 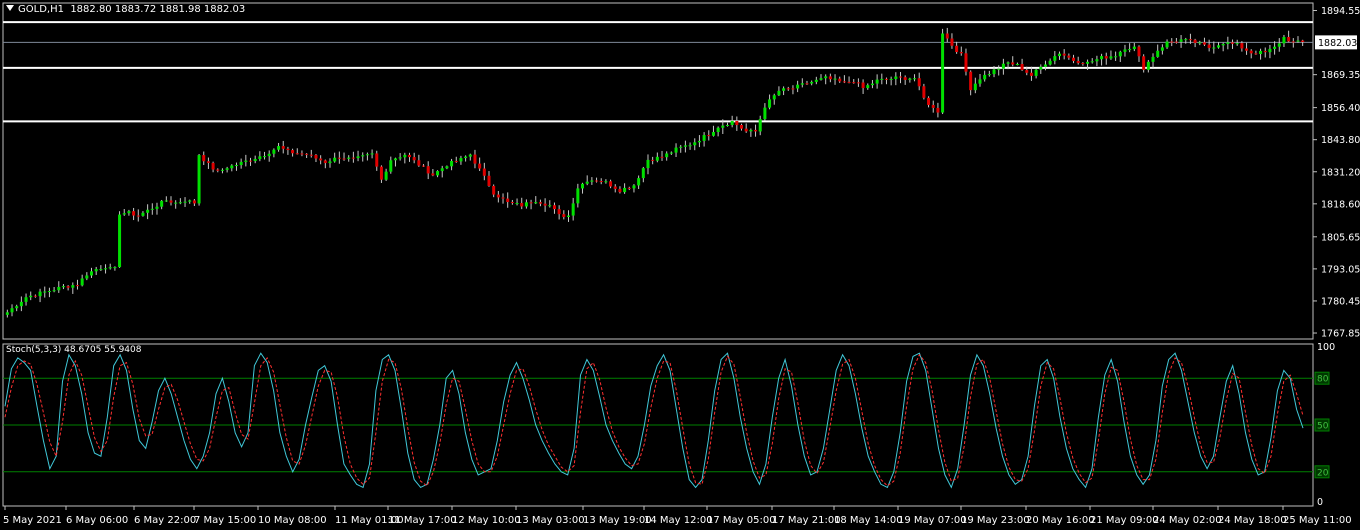 What do you see at coordinates (1340, 11) in the screenshot?
I see `price-tick-label: 1894.55` at bounding box center [1340, 11].